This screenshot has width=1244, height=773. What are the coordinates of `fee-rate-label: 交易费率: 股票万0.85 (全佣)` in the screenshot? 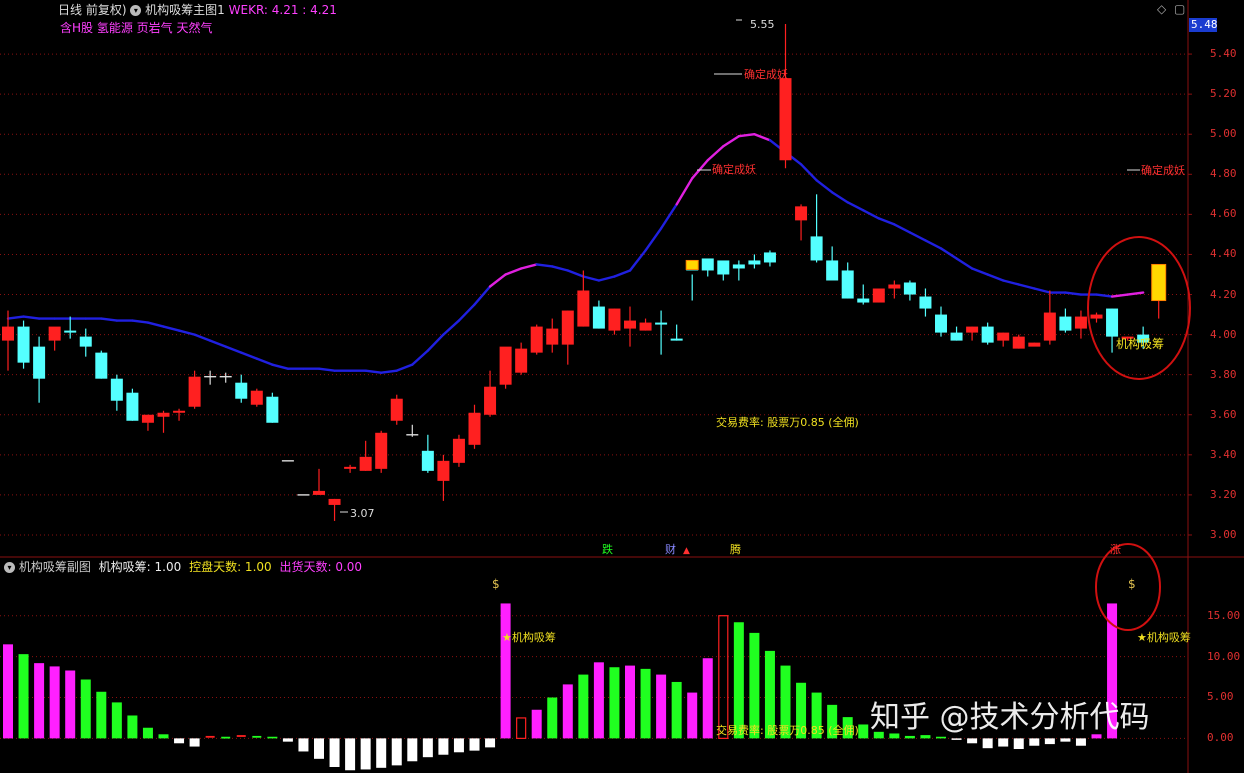 It's located at (787, 422).